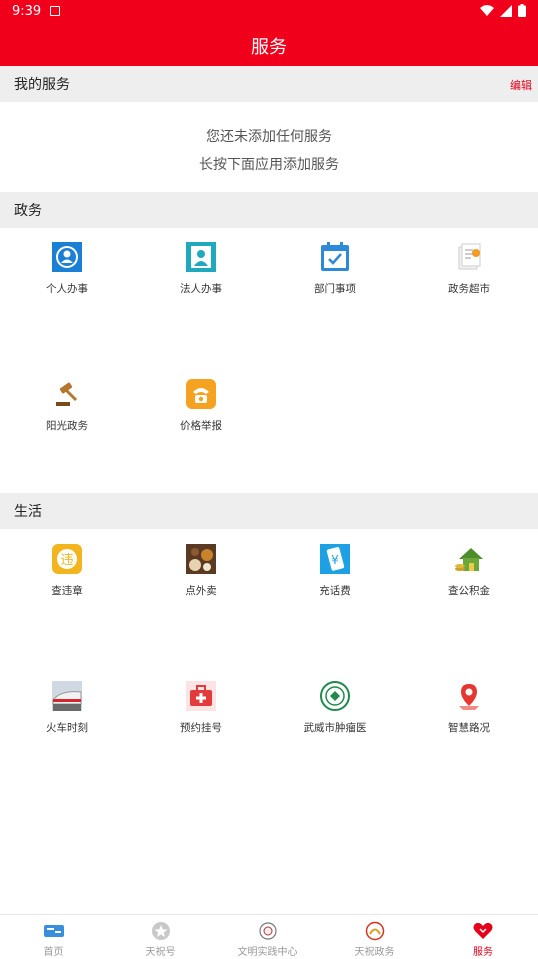  What do you see at coordinates (201, 394) in the screenshot?
I see `phone-icon` at bounding box center [201, 394].